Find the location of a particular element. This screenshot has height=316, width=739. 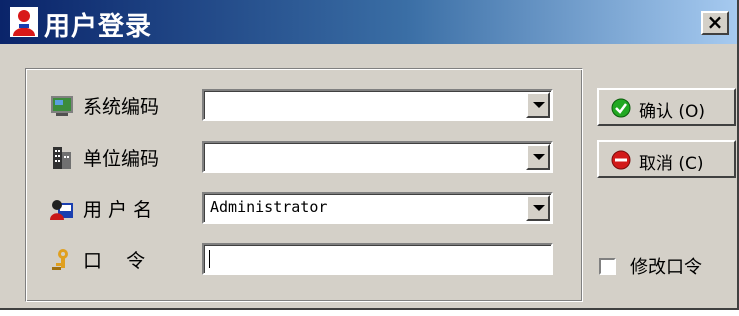

monitor-icon is located at coordinates (62, 106).